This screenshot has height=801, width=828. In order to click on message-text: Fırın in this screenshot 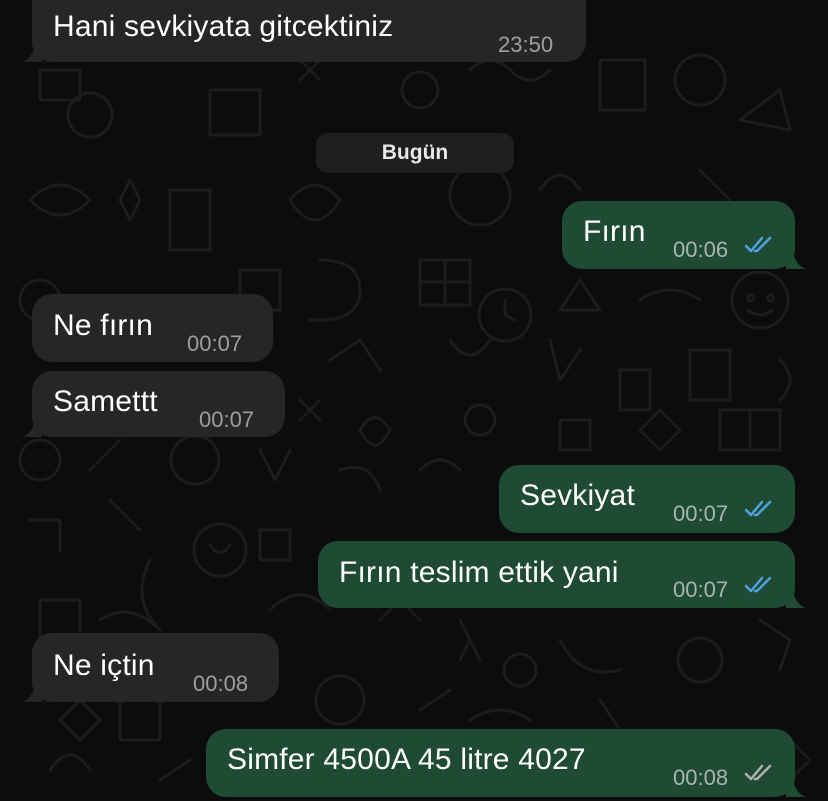, I will do `click(614, 231)`.